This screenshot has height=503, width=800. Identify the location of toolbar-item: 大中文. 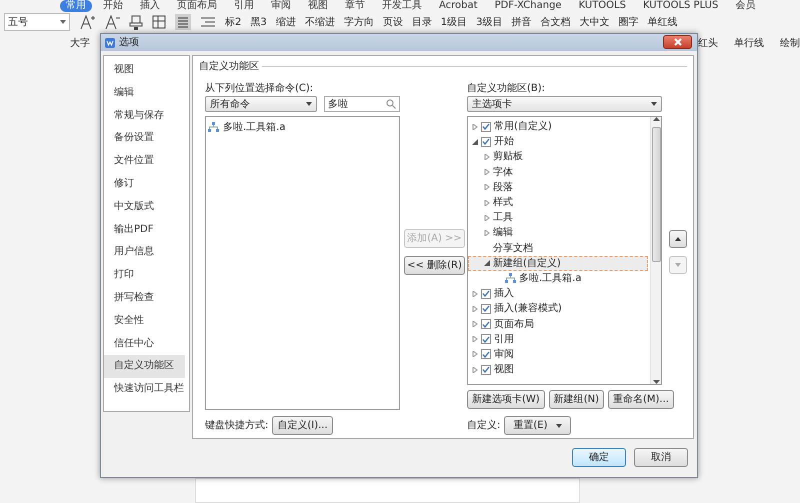
(595, 22).